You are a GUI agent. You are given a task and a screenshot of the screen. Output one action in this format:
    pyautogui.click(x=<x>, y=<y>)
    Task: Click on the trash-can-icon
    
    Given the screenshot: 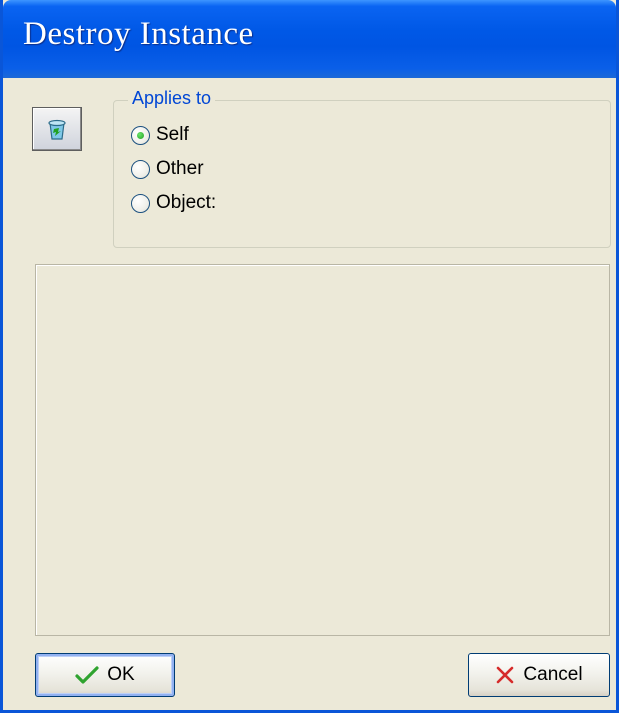 What is the action you would take?
    pyautogui.click(x=57, y=129)
    